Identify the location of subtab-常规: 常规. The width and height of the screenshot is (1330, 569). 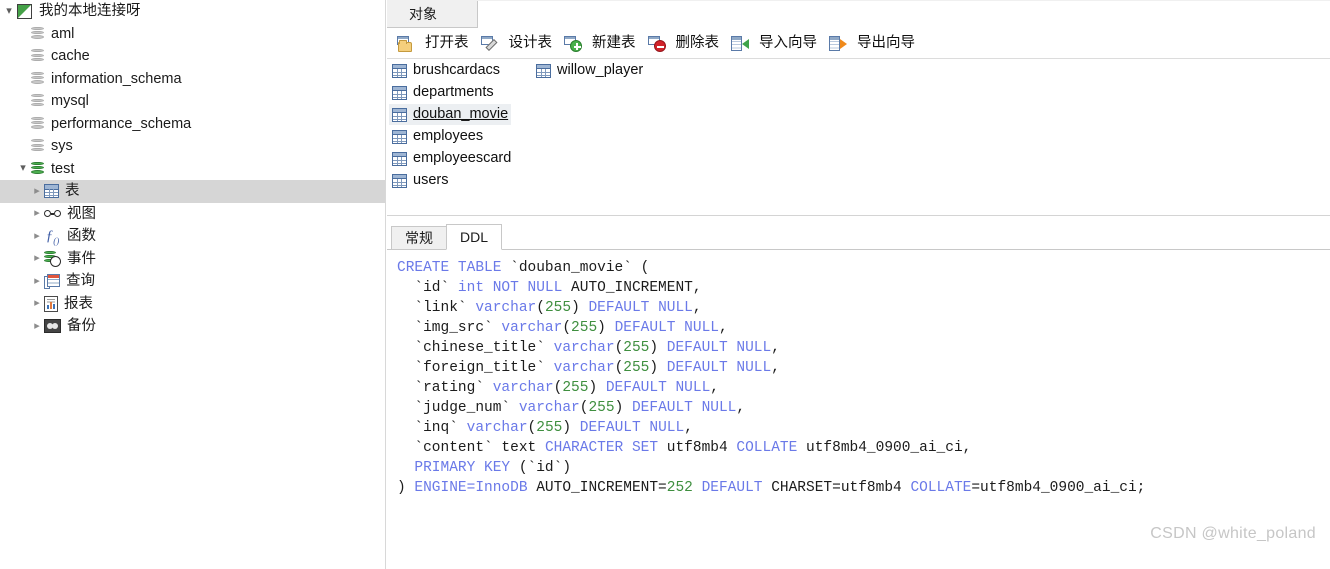
(419, 238).